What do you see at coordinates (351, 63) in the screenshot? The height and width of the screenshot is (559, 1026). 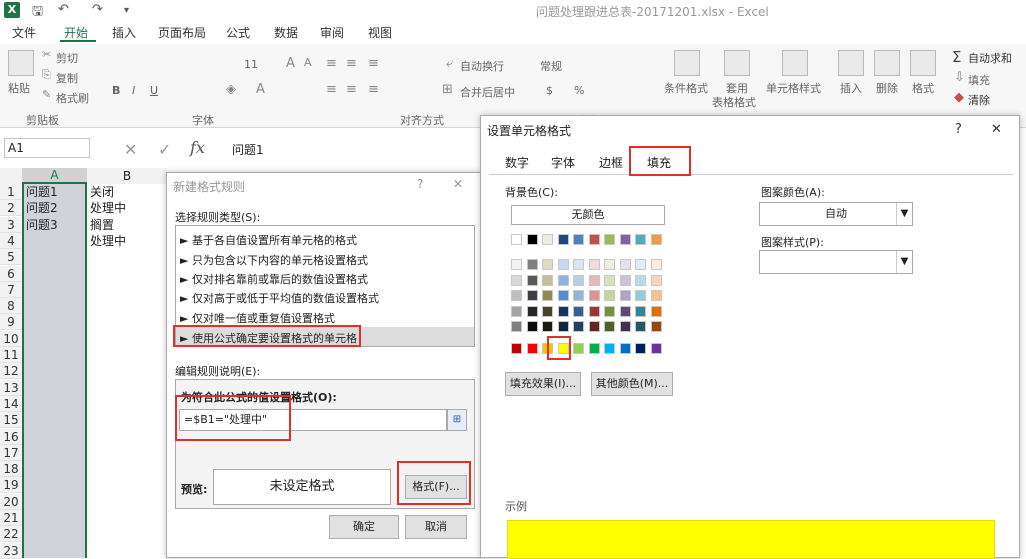 I see `align-middle-icon: ≡` at bounding box center [351, 63].